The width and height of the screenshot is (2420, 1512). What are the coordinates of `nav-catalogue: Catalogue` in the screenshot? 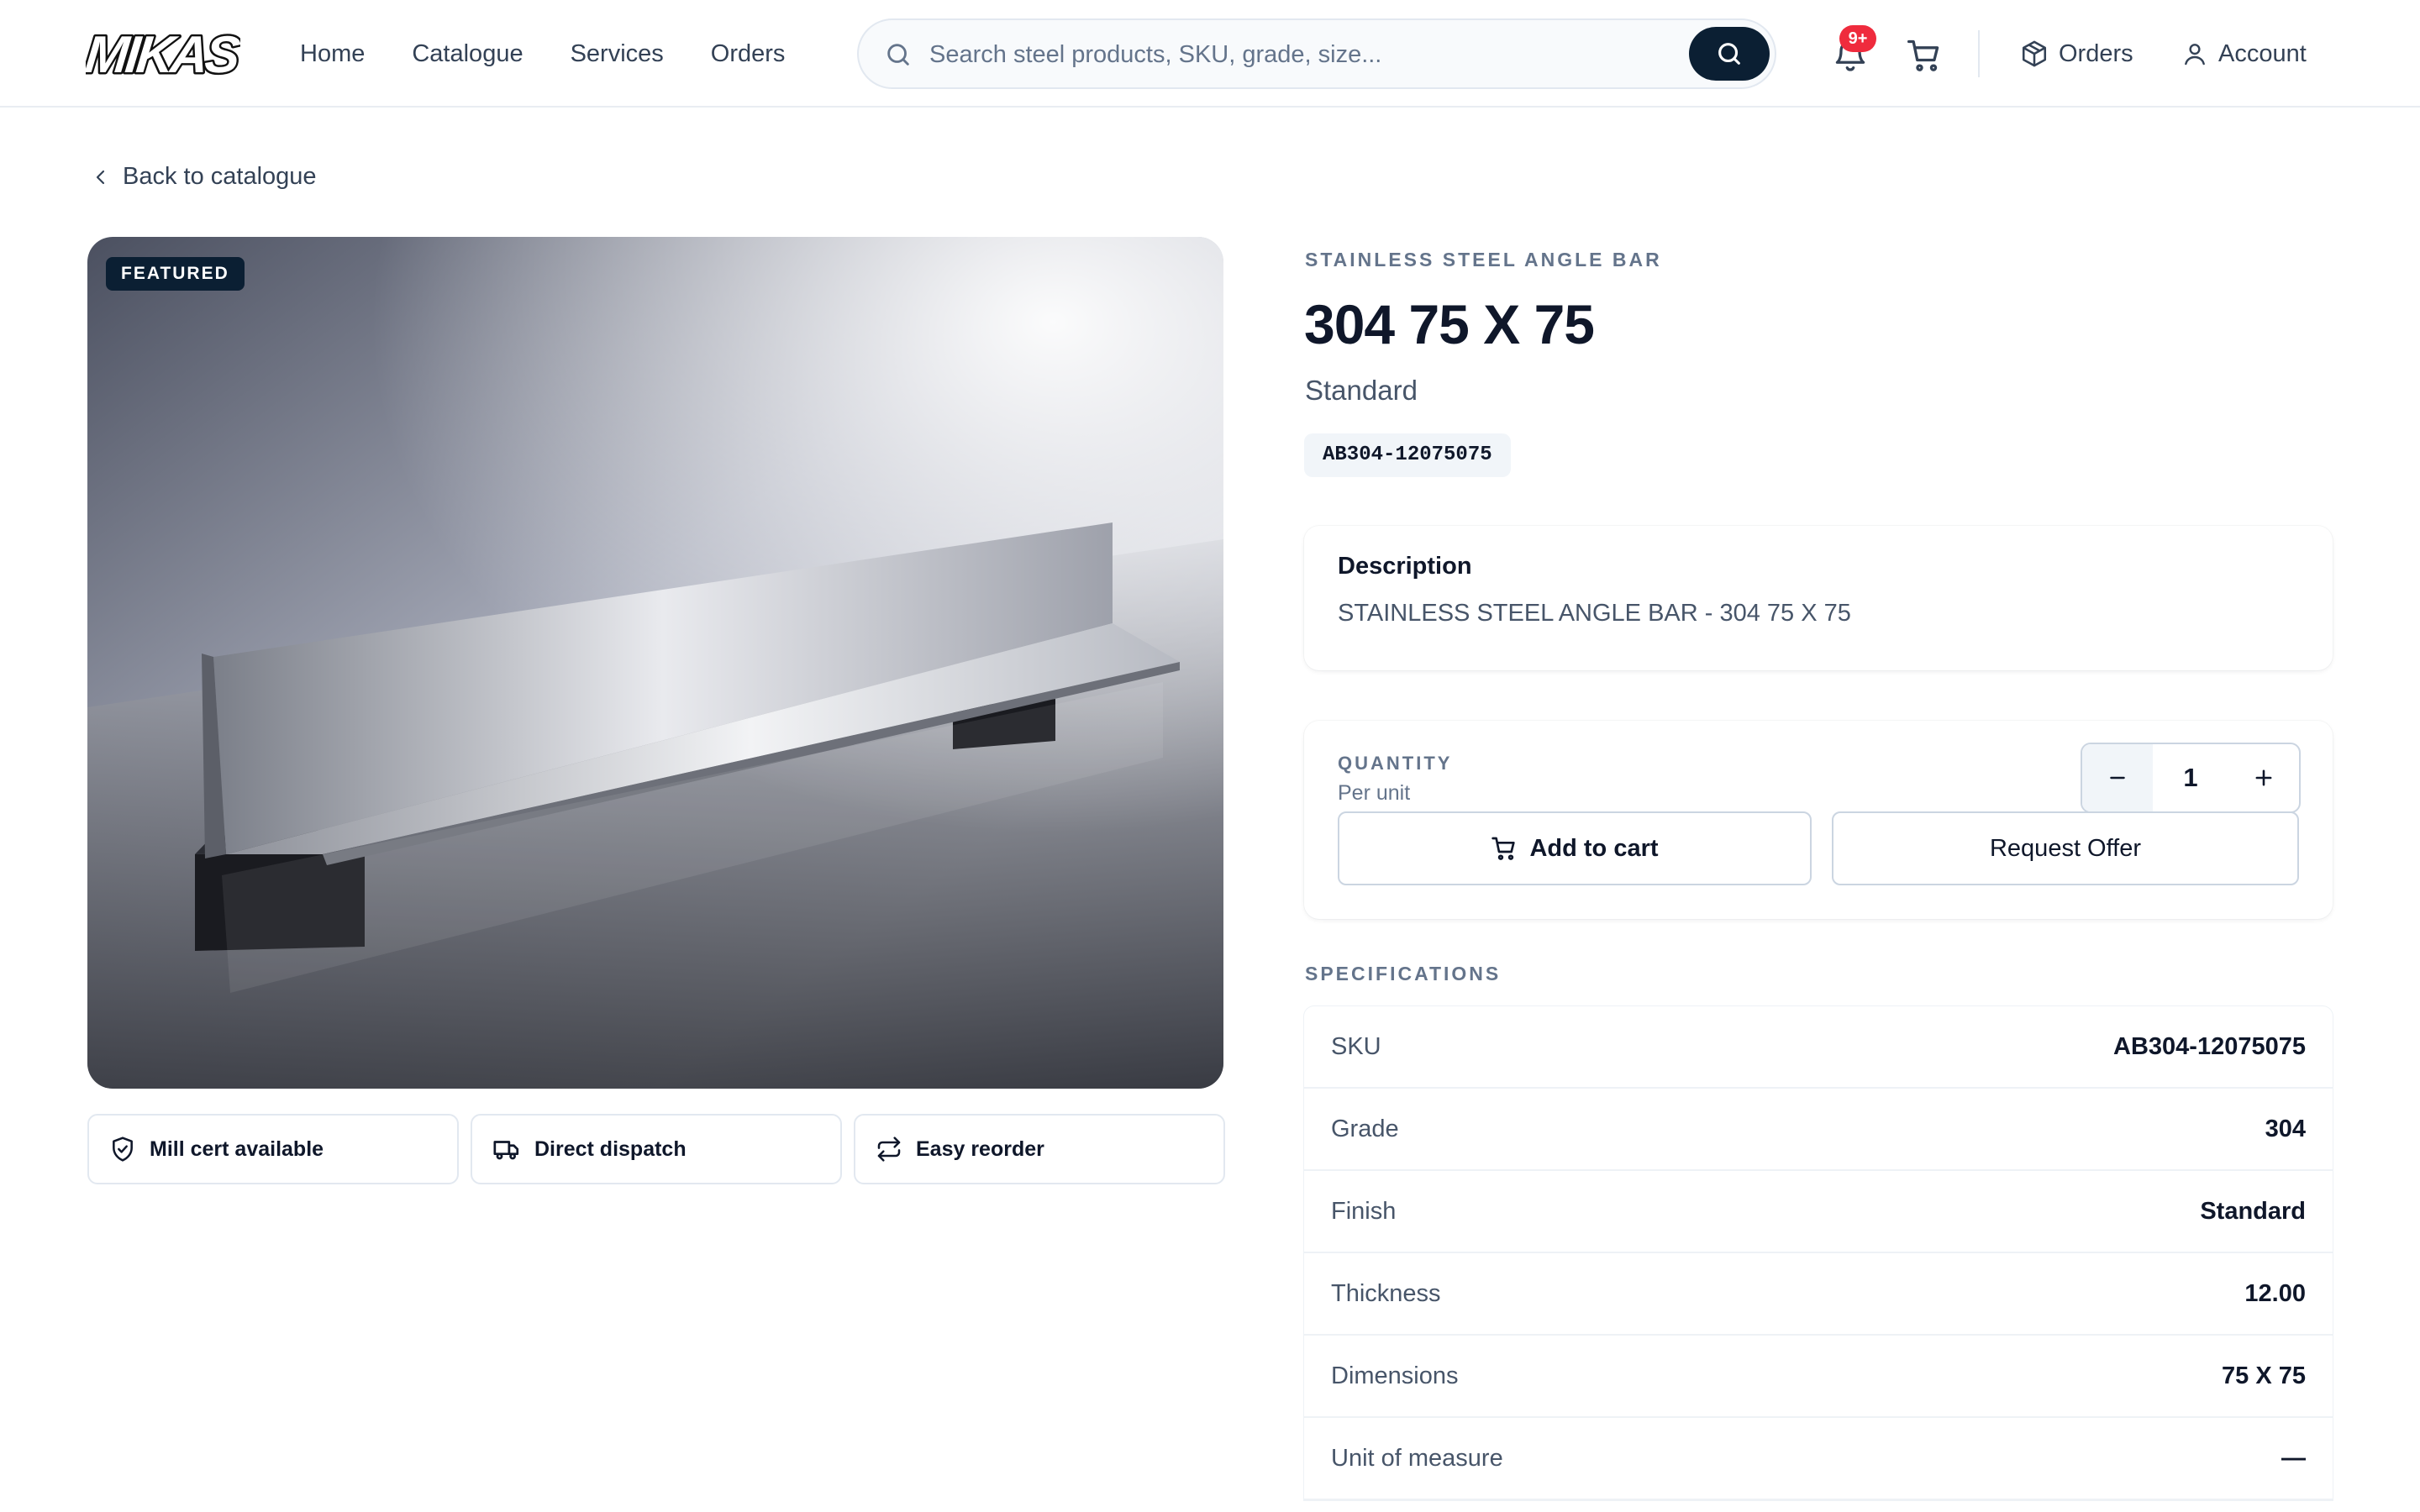 It's located at (467, 54).